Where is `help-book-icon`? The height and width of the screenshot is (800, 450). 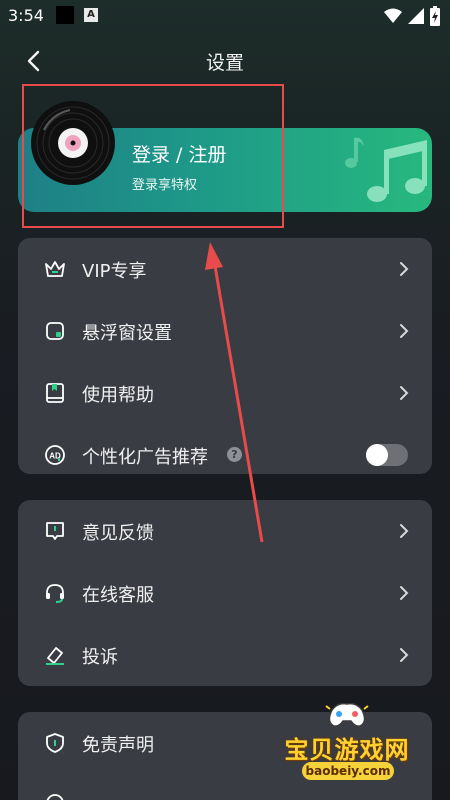
help-book-icon is located at coordinates (55, 393).